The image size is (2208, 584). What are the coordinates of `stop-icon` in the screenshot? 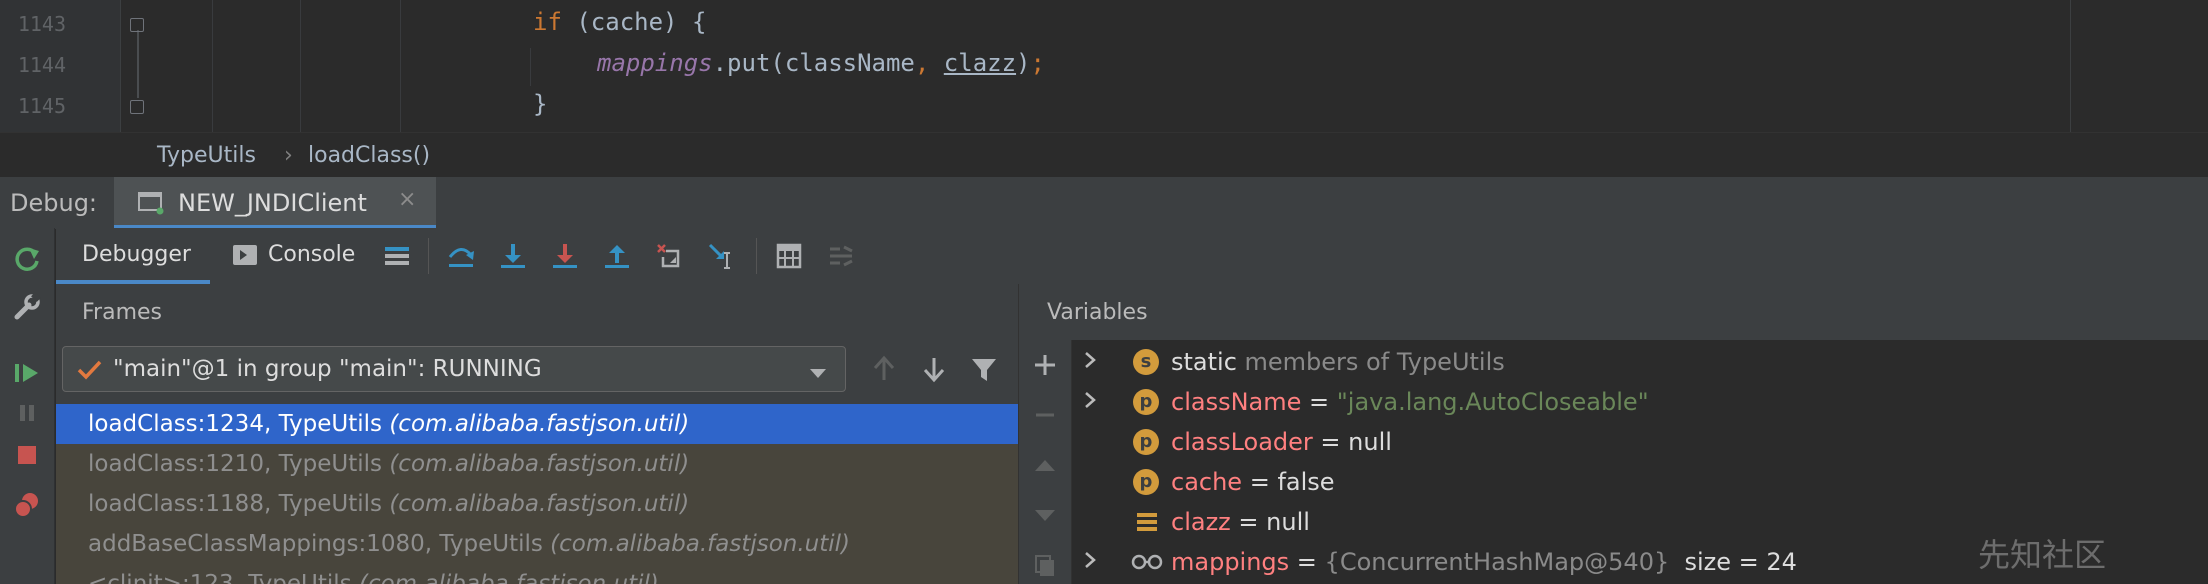 It's located at (27, 455).